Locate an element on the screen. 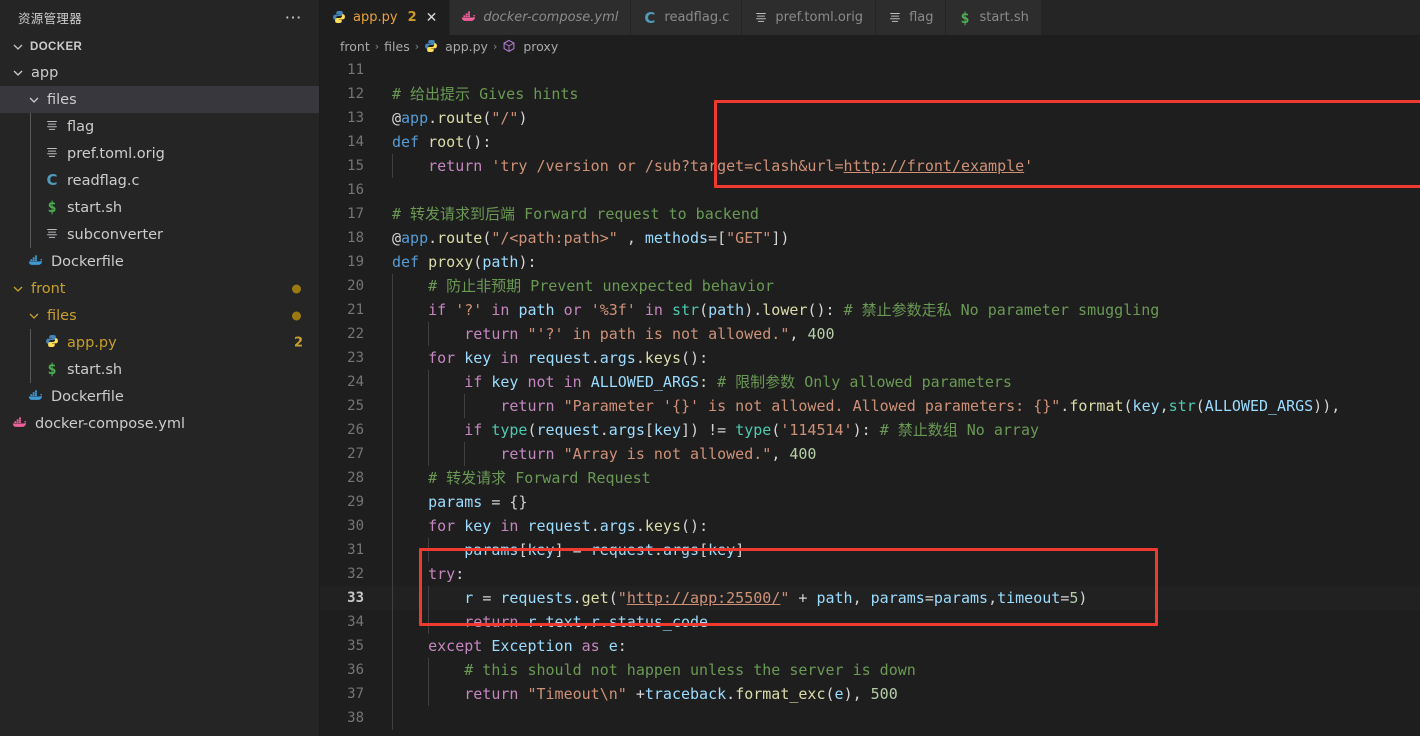 Image resolution: width=1420 pixels, height=736 pixels. tree-item-docker-compose-yml: docker-compose.yml is located at coordinates (159, 423).